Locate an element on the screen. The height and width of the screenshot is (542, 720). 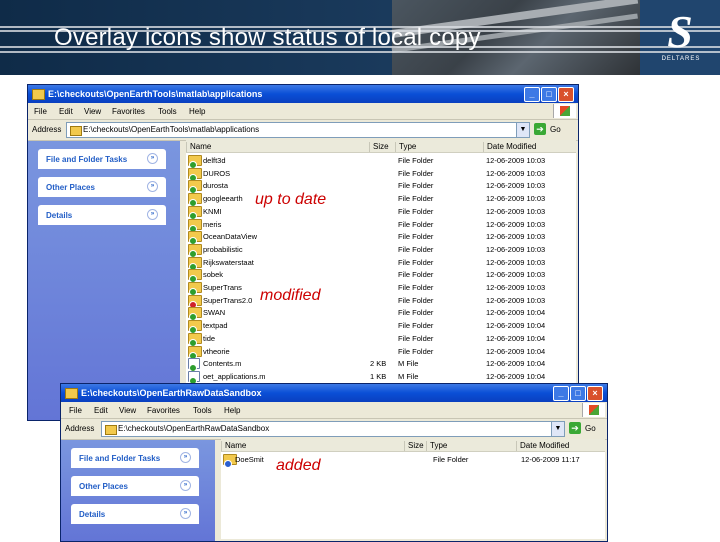
table-row: OceanDataView File Folder 12-06-2009 10:03 is located at coordinates (381, 238).